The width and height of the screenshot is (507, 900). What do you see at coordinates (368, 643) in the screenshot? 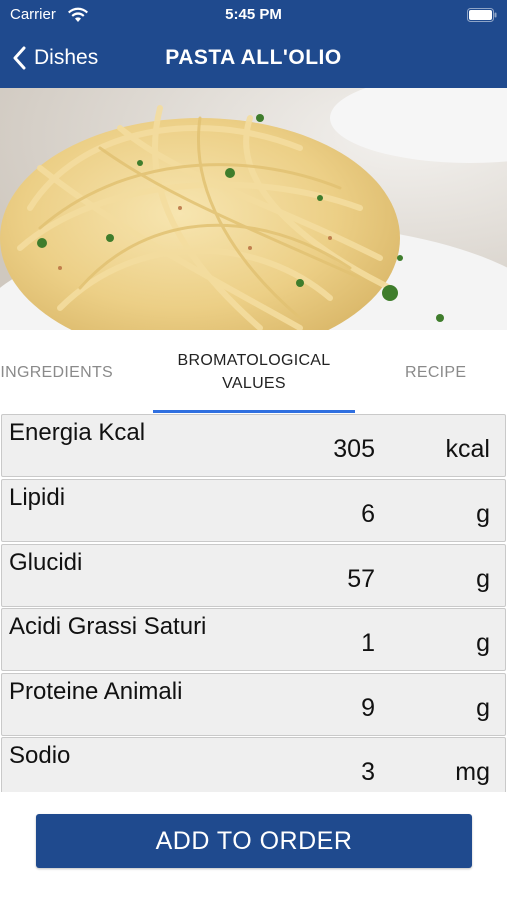
I see `nutrient-value: 1` at bounding box center [368, 643].